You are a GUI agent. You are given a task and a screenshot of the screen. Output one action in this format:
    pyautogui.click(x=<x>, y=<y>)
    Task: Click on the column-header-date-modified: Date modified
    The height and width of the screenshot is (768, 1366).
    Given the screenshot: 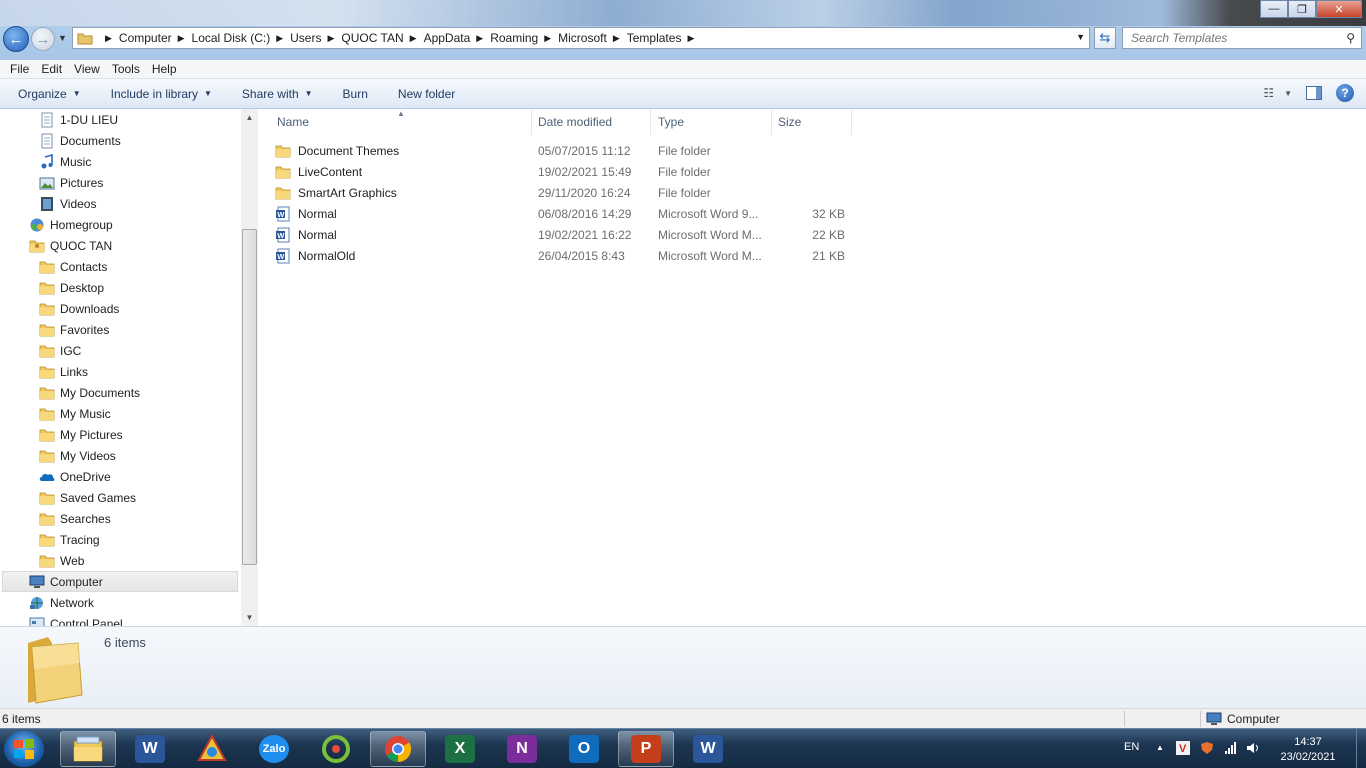 What is the action you would take?
    pyautogui.click(x=590, y=122)
    